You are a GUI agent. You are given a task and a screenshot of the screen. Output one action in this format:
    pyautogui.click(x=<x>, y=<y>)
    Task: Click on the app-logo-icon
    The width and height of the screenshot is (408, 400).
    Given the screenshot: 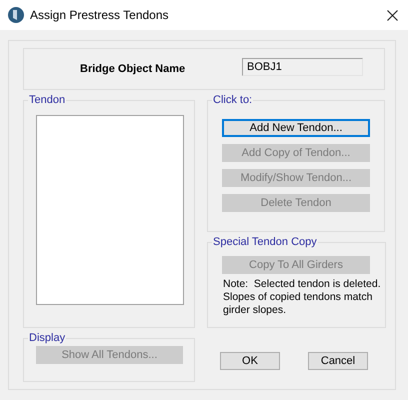 What is the action you would take?
    pyautogui.click(x=16, y=15)
    